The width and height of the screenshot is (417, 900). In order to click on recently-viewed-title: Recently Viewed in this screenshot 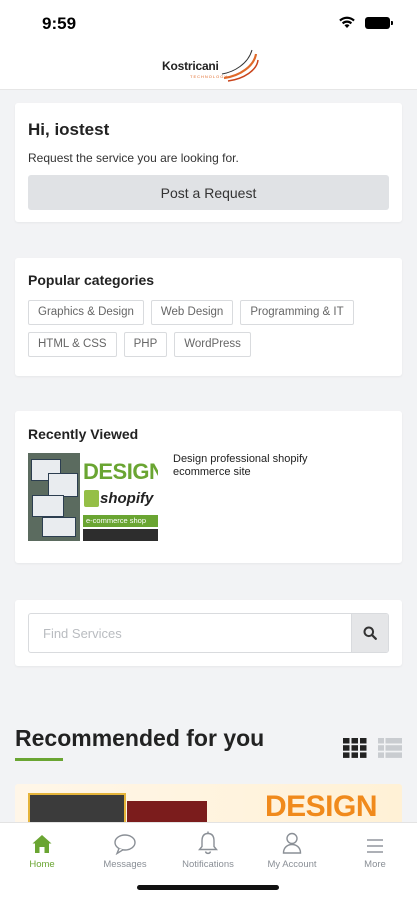, I will do `click(83, 434)`.